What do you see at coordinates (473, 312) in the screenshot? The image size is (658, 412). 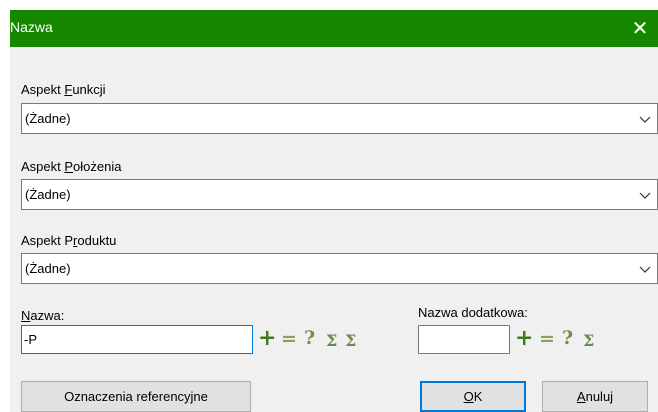 I see `extra-name-label: Nazwa dodatkowa:` at bounding box center [473, 312].